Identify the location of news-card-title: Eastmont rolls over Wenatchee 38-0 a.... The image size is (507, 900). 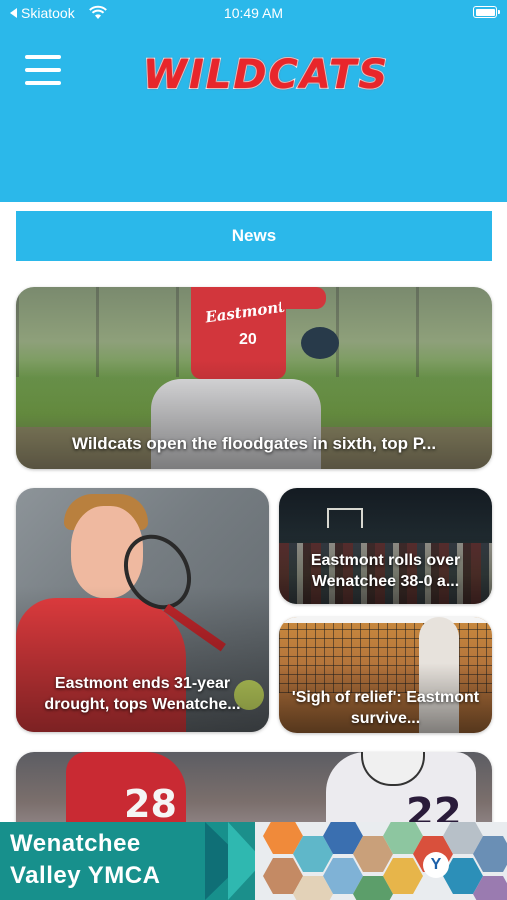
(385, 571).